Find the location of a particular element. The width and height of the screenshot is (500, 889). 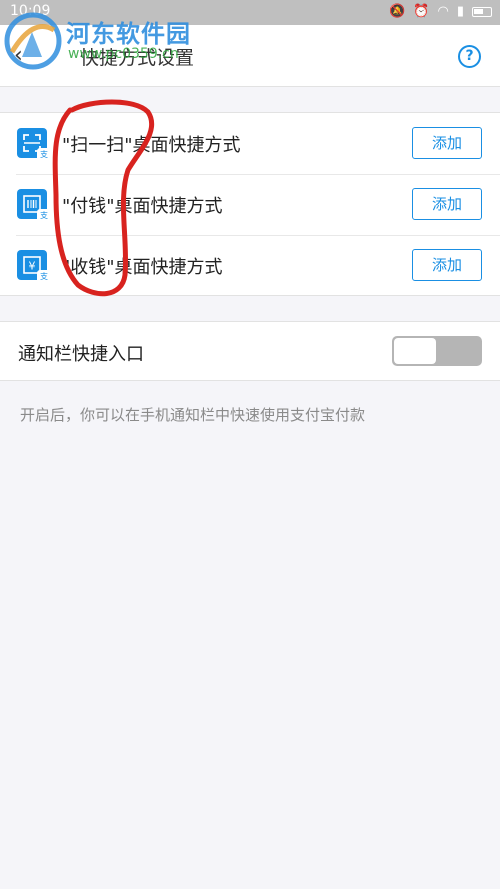

yuan-icon: ¥ 支 is located at coordinates (34, 267).